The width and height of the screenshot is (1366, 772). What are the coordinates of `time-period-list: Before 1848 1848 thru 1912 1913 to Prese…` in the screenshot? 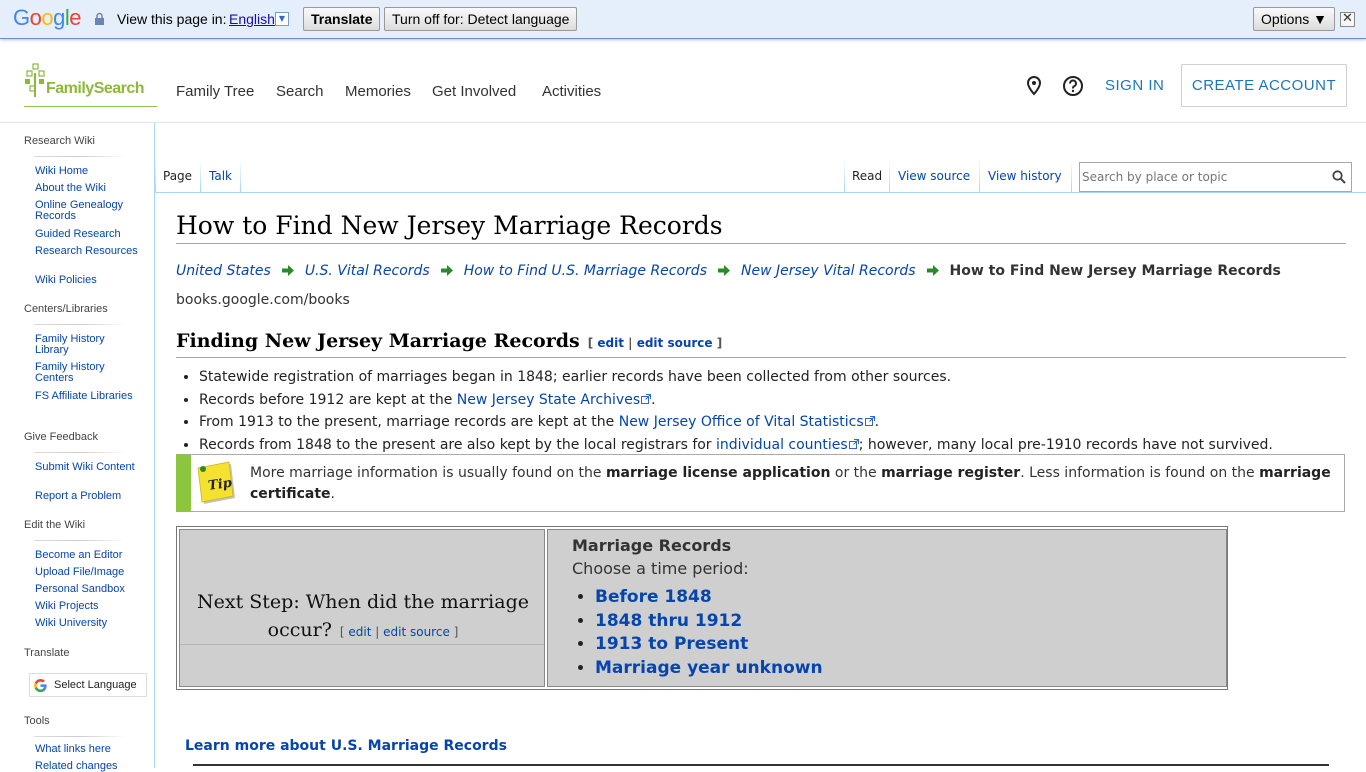 It's located at (709, 633).